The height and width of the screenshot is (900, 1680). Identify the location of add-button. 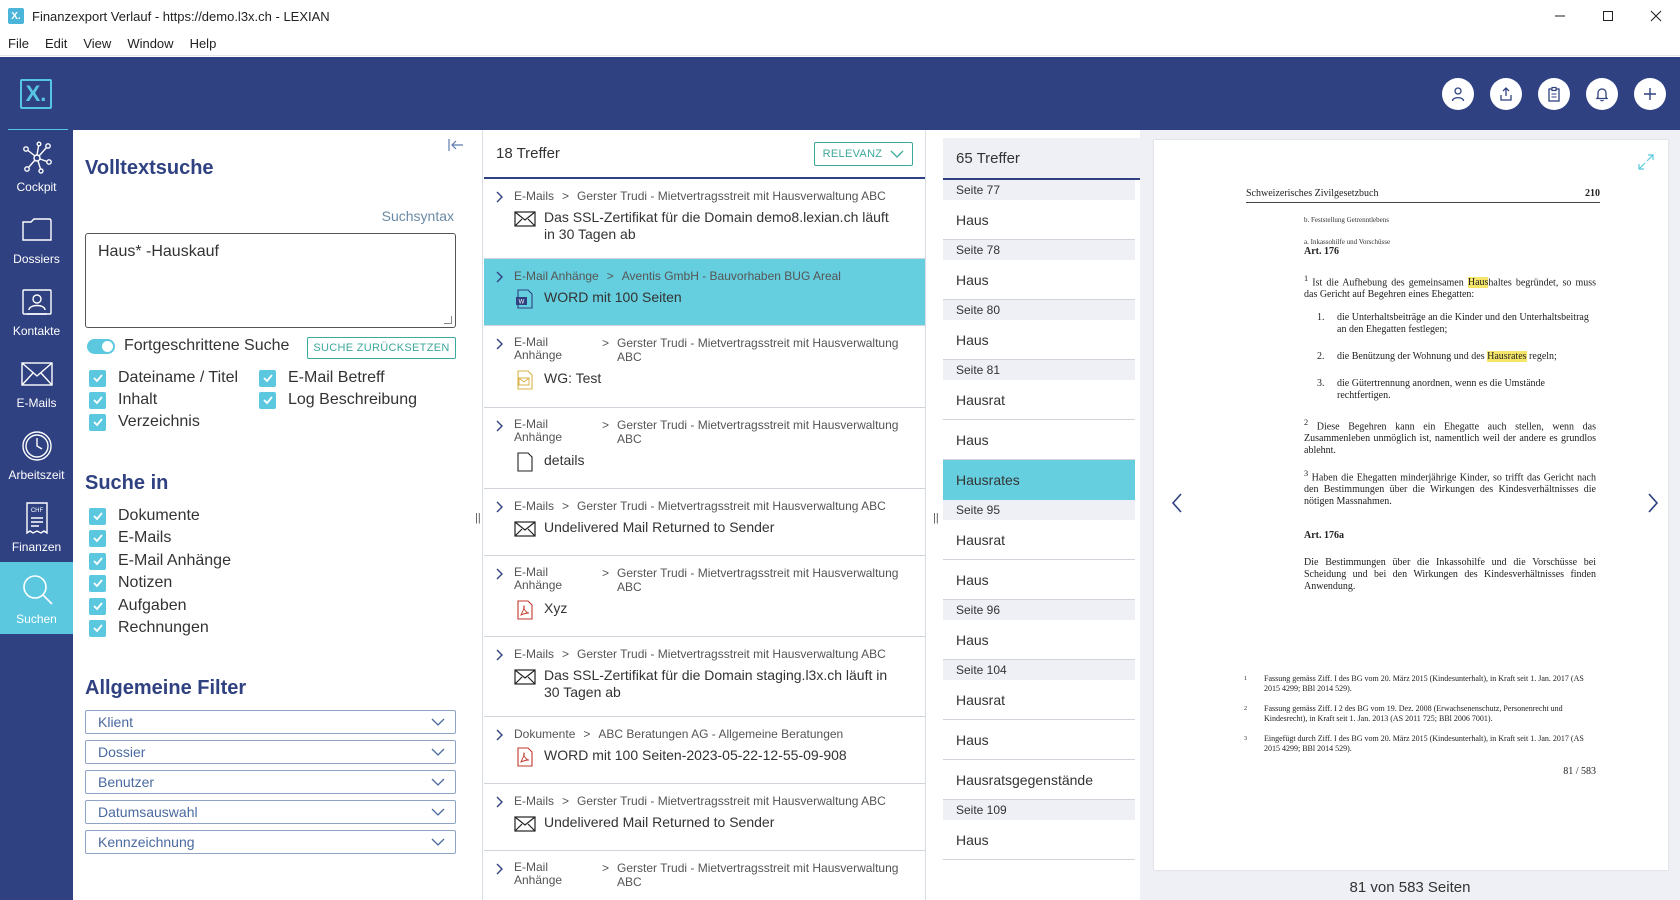
(1650, 94).